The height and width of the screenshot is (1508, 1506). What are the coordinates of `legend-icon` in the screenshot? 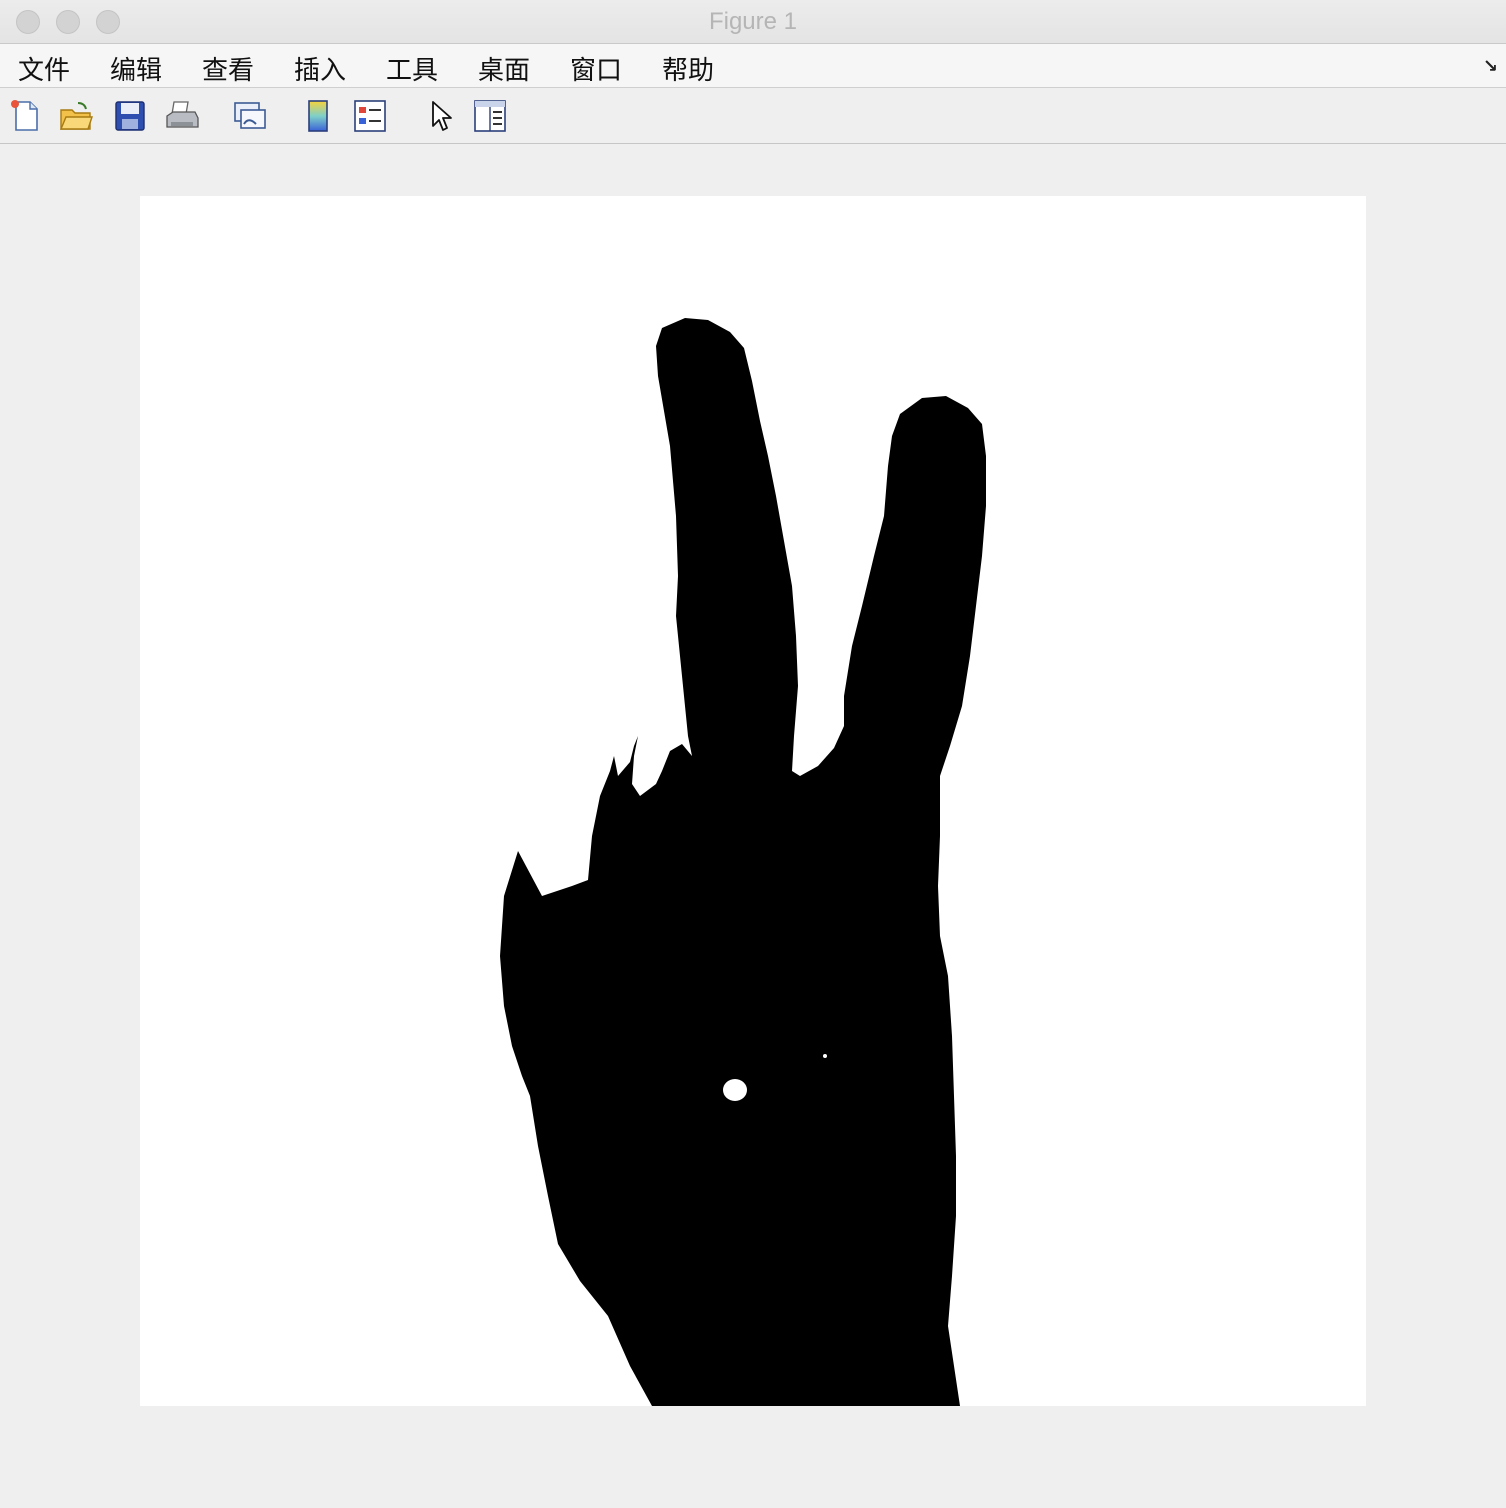 It's located at (370, 116).